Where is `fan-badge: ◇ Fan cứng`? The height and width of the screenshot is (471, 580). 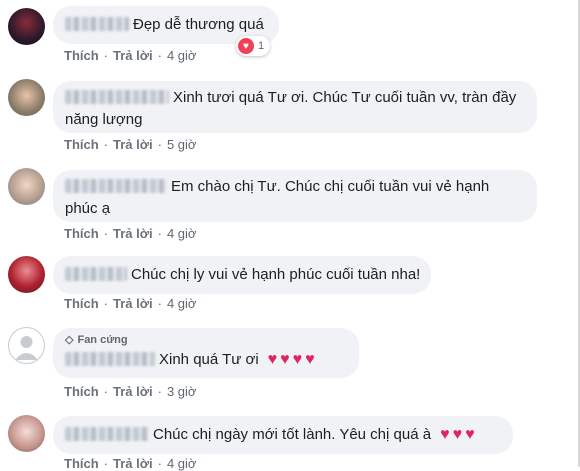
fan-badge: ◇ Fan cứng is located at coordinates (206, 340).